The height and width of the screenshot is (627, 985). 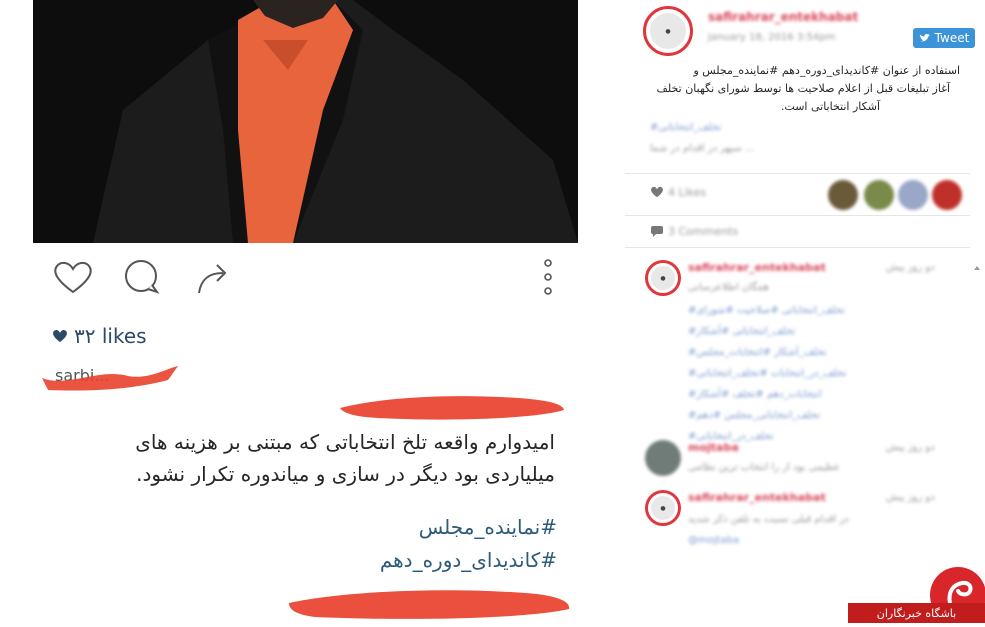 I want to click on embed-hashtag-line: #تخلف_انتخاباتی, so click(x=685, y=127).